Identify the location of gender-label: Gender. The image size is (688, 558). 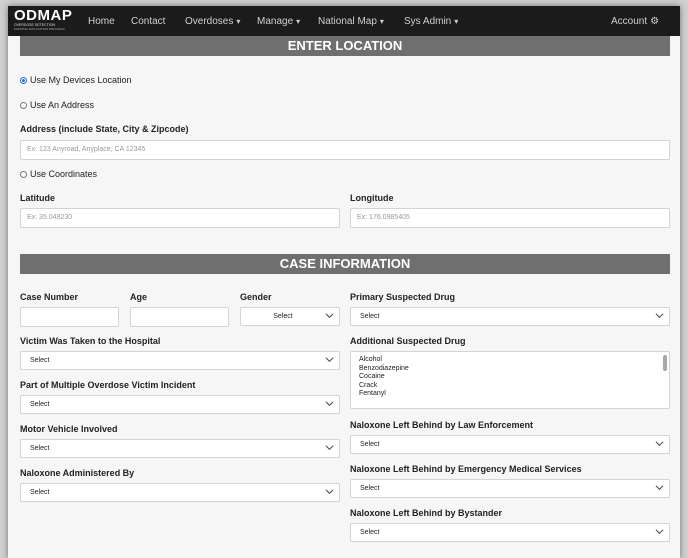
(256, 297).